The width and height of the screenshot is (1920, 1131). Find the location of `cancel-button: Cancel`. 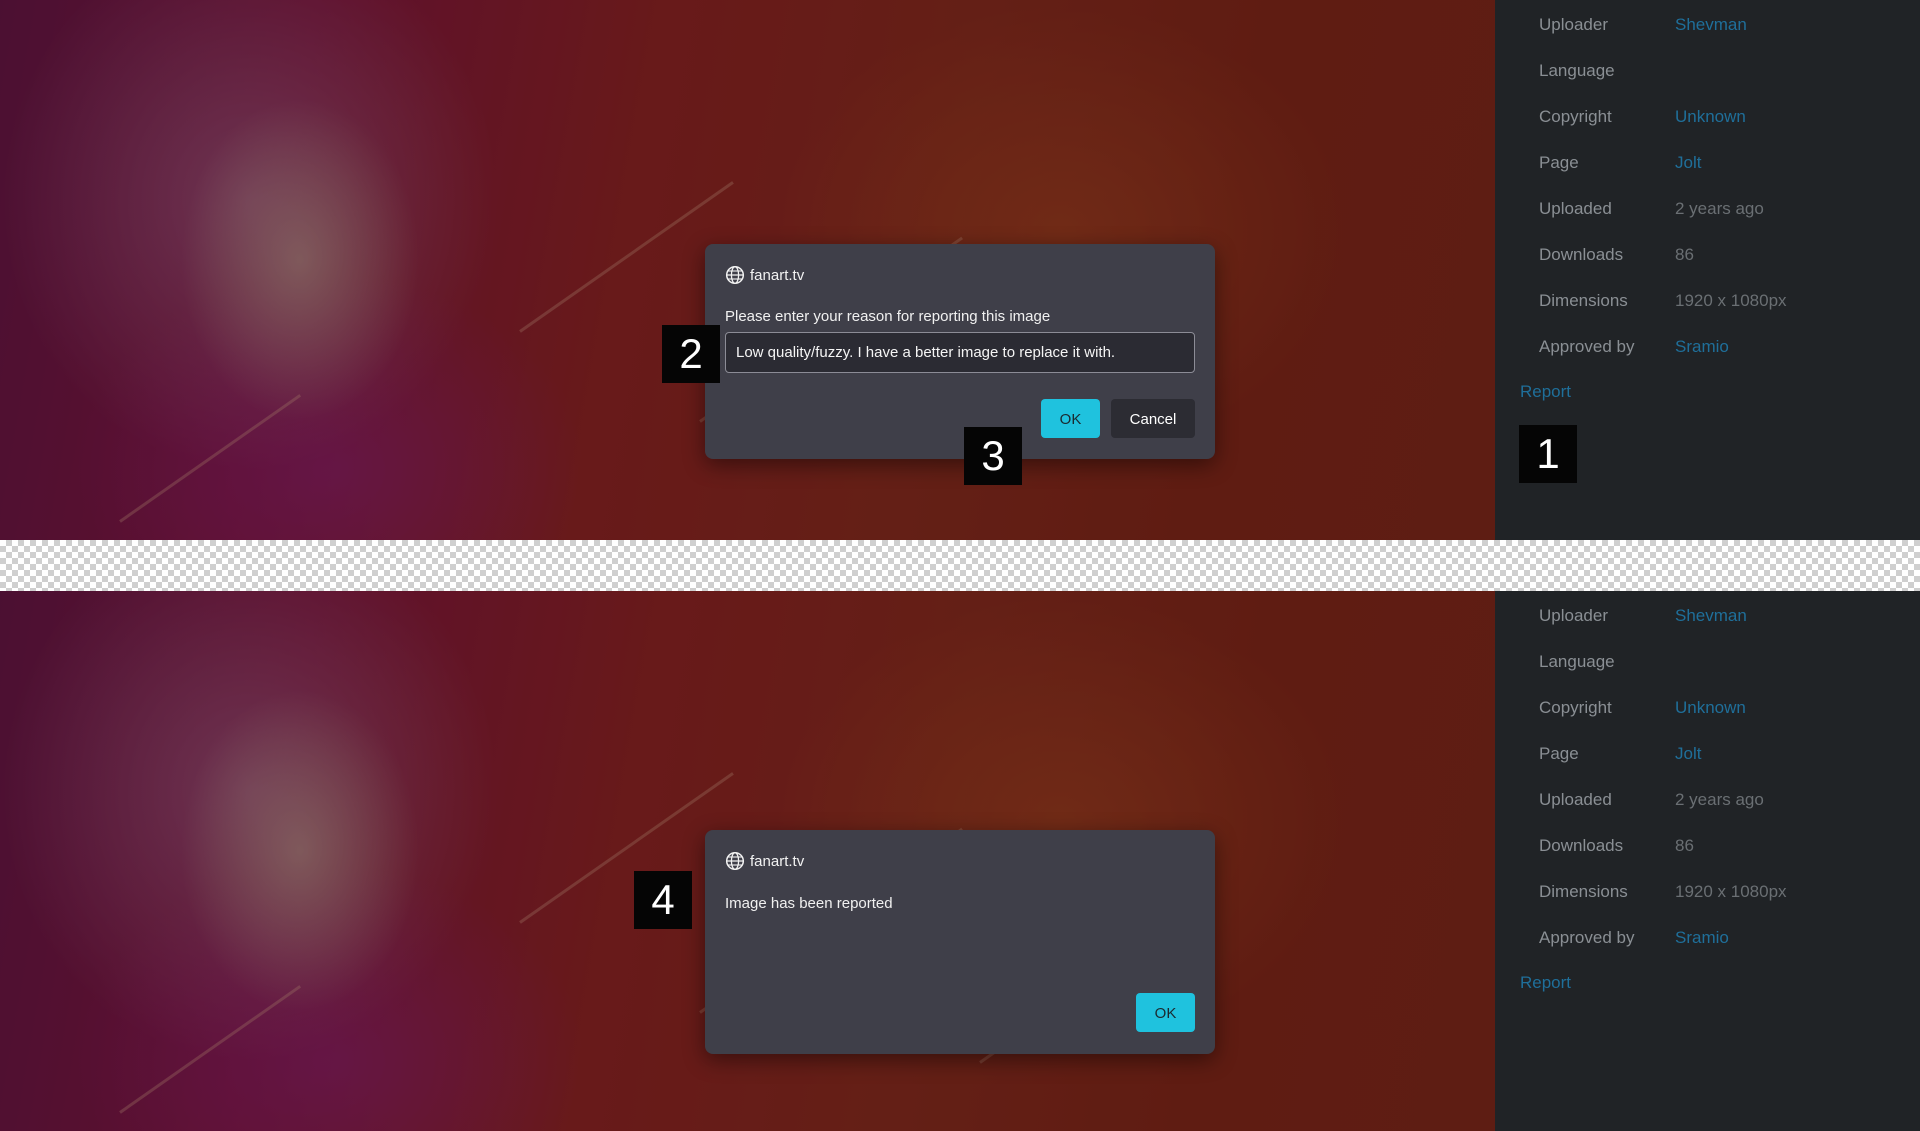

cancel-button: Cancel is located at coordinates (1153, 418).